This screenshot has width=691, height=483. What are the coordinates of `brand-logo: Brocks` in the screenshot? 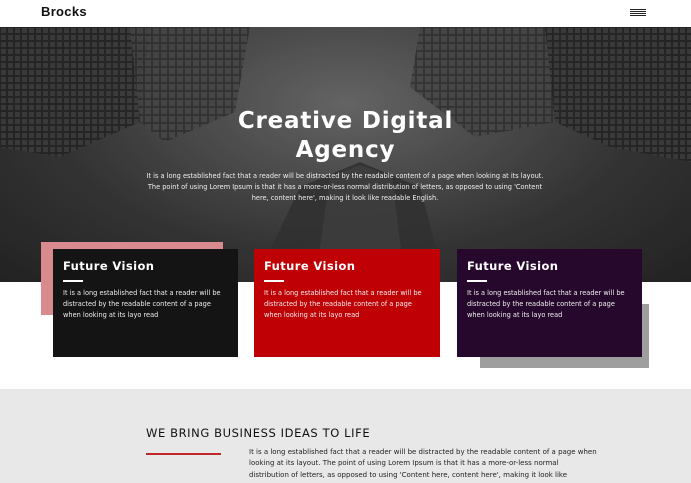 It's located at (64, 11).